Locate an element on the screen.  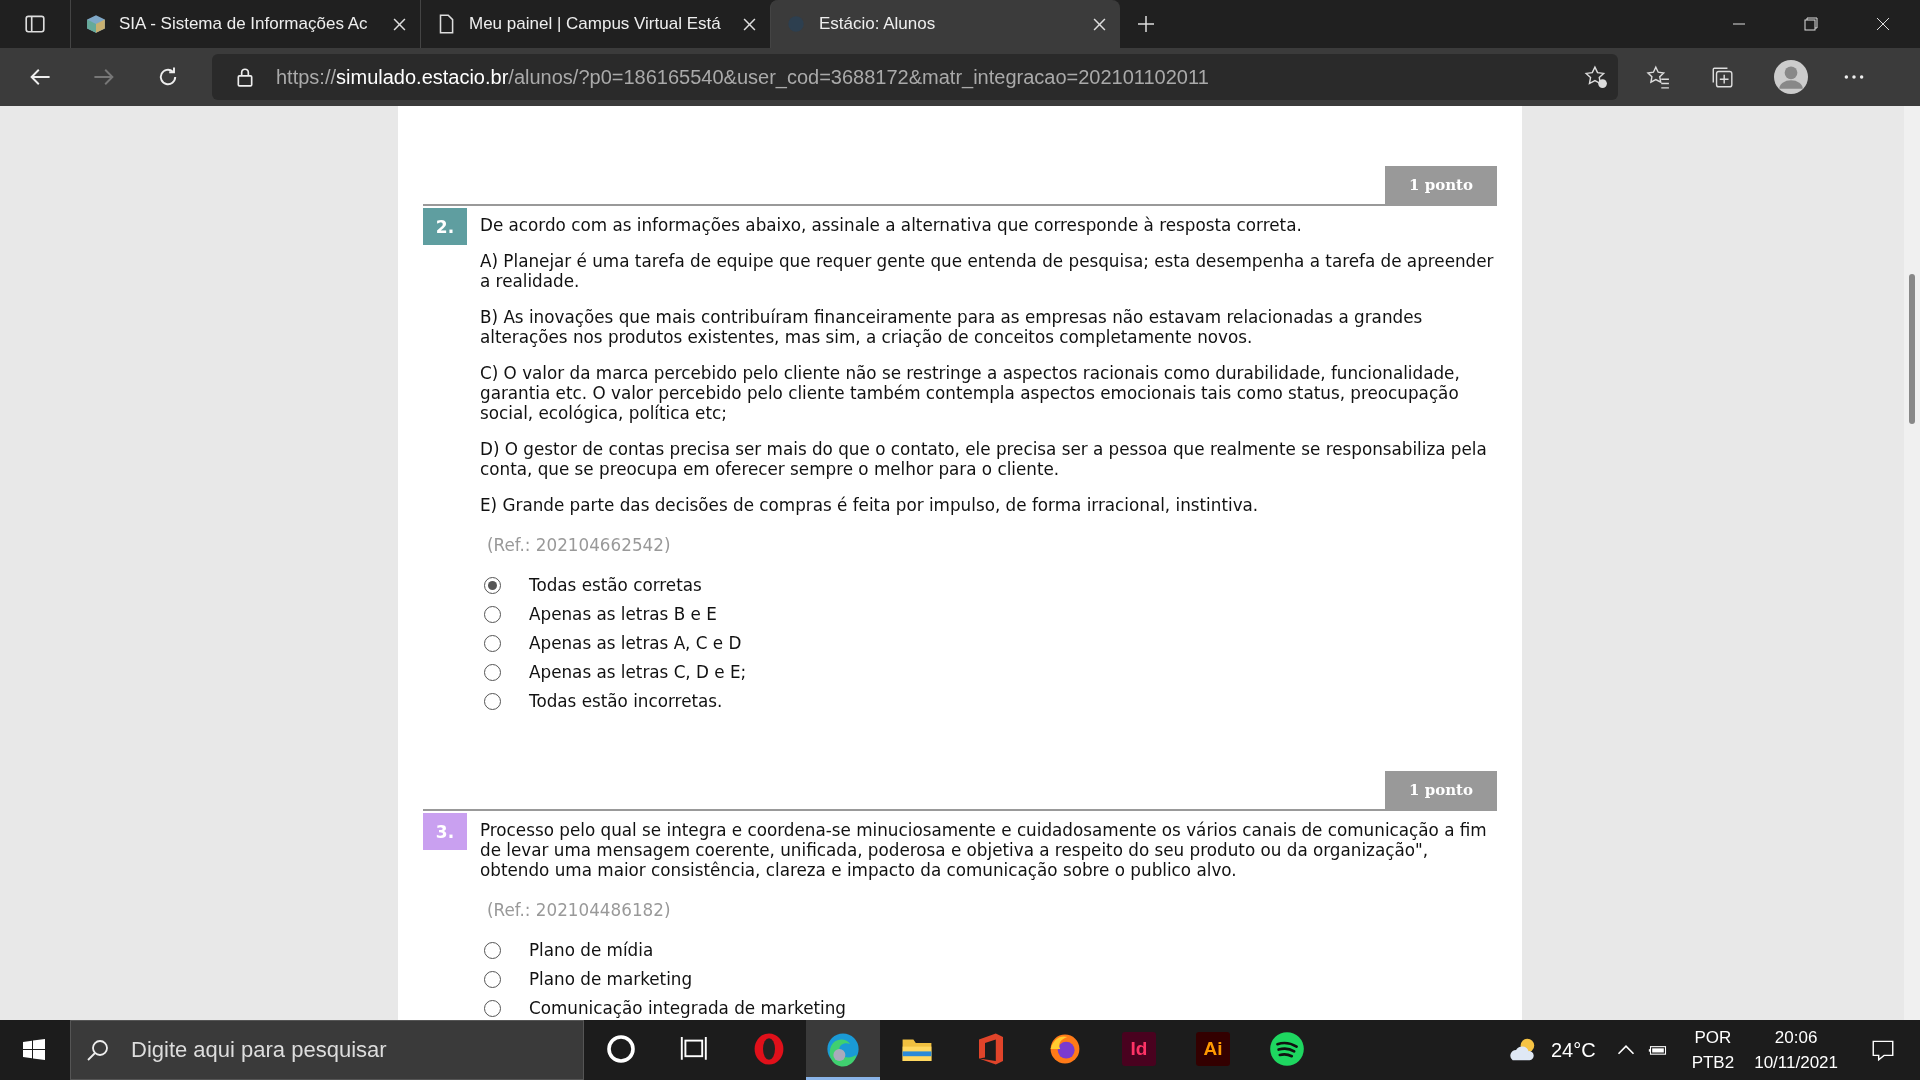
scroll-thumb is located at coordinates (1912, 349).